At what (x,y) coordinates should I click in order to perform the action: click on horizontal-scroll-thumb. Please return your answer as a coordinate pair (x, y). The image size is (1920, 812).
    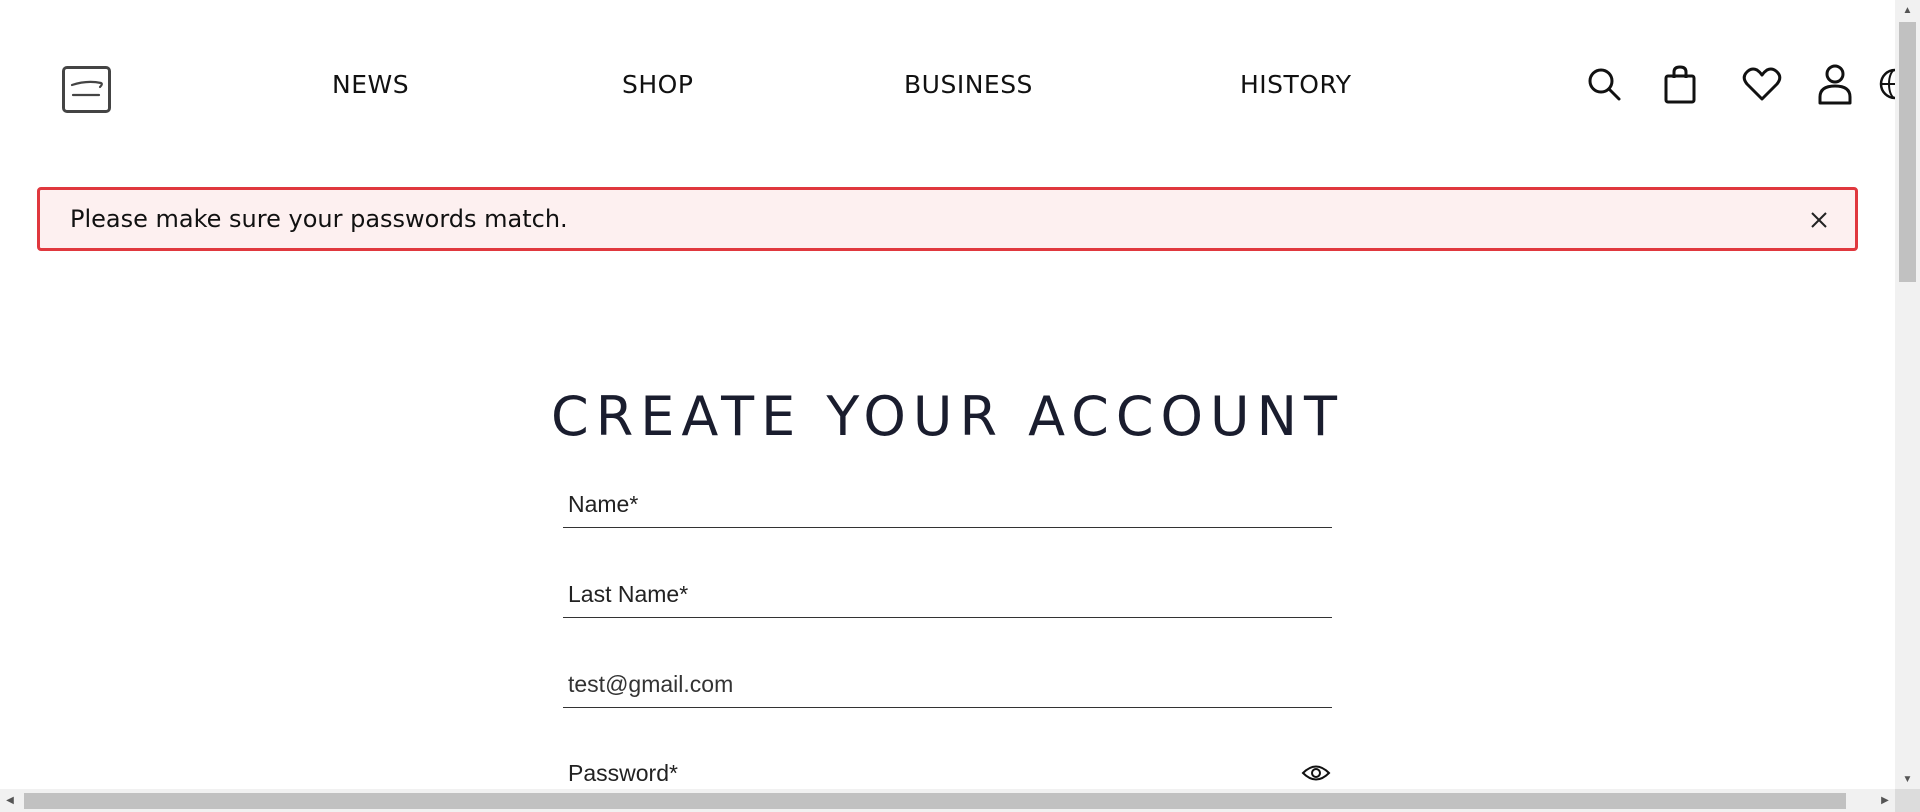
    Looking at the image, I should click on (935, 801).